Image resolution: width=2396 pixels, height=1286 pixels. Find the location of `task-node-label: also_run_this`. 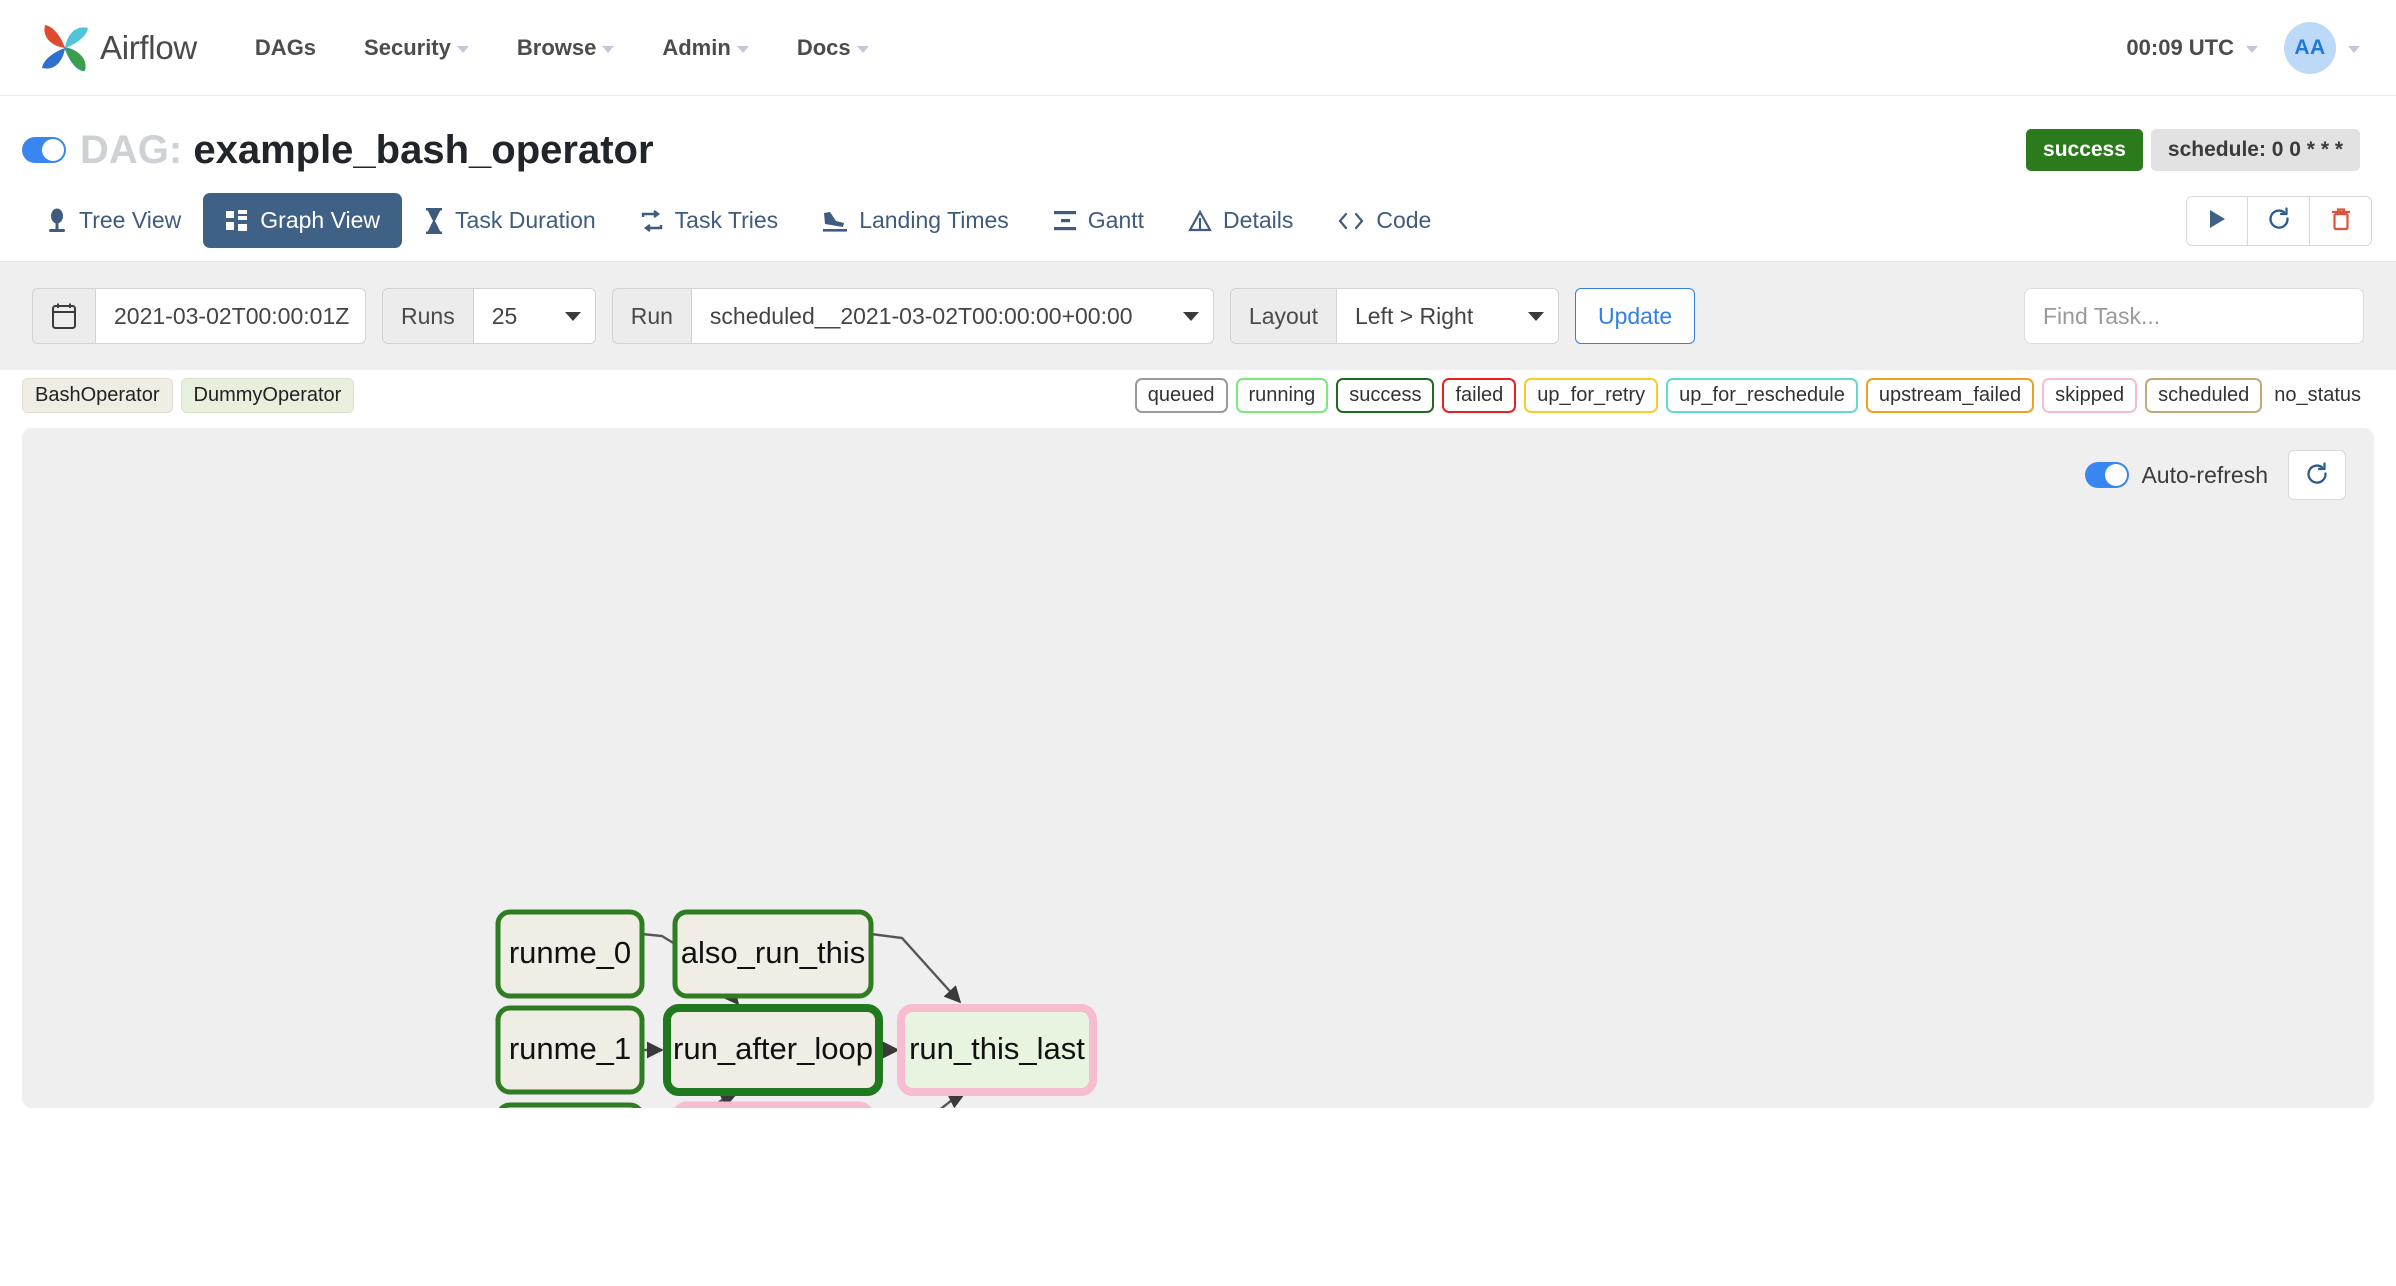

task-node-label: also_run_this is located at coordinates (773, 952).